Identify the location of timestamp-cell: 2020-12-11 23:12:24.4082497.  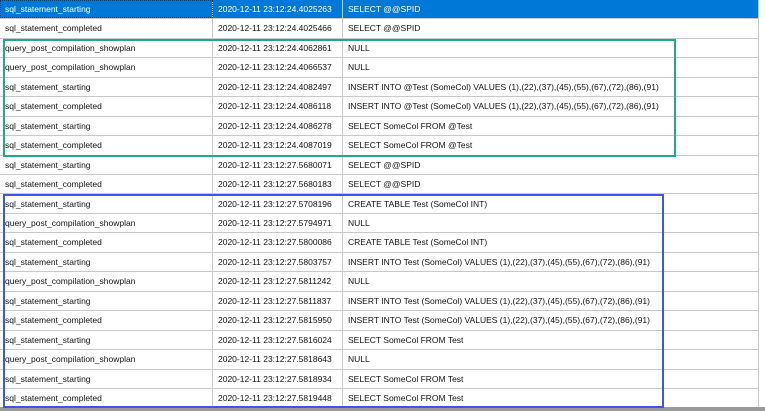
(278, 87).